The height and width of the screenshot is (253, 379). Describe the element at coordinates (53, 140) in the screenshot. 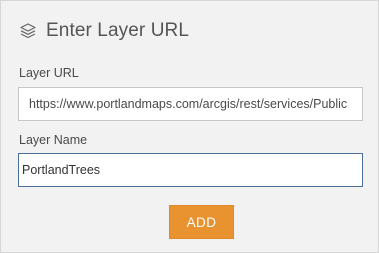

I see `layer-name-label: Layer Name` at that location.